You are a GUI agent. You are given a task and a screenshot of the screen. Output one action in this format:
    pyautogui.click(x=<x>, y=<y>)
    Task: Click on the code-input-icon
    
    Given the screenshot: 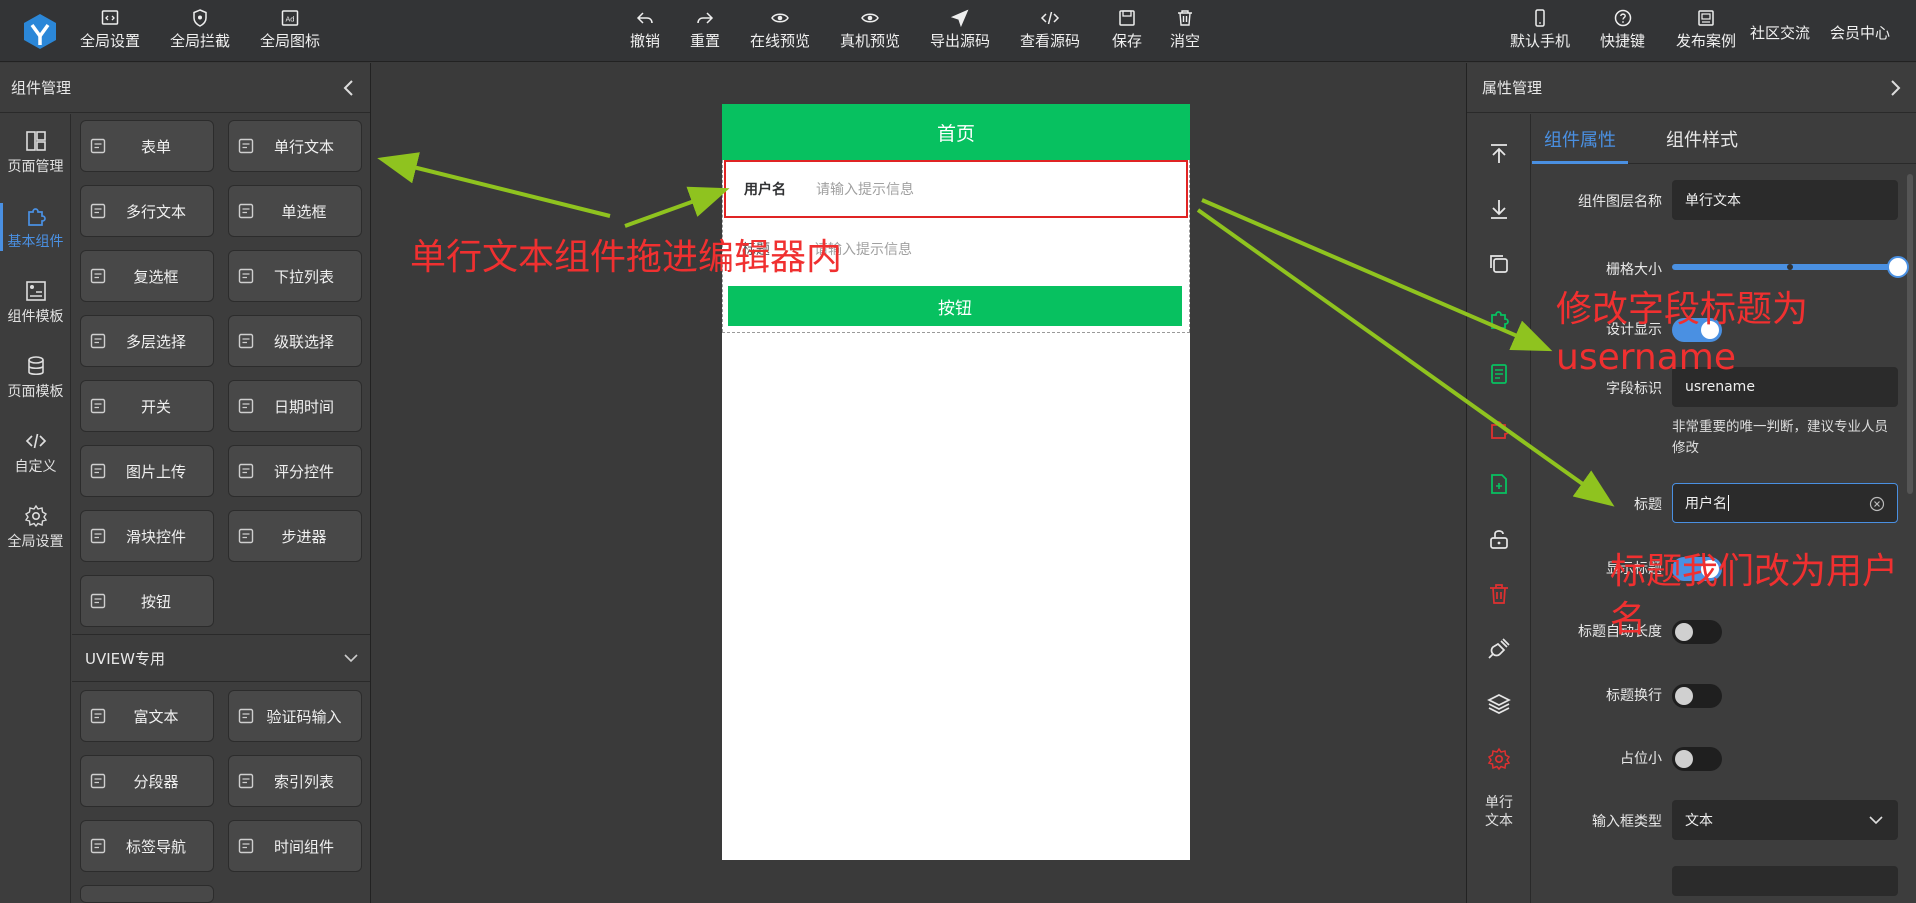 What is the action you would take?
    pyautogui.click(x=246, y=716)
    